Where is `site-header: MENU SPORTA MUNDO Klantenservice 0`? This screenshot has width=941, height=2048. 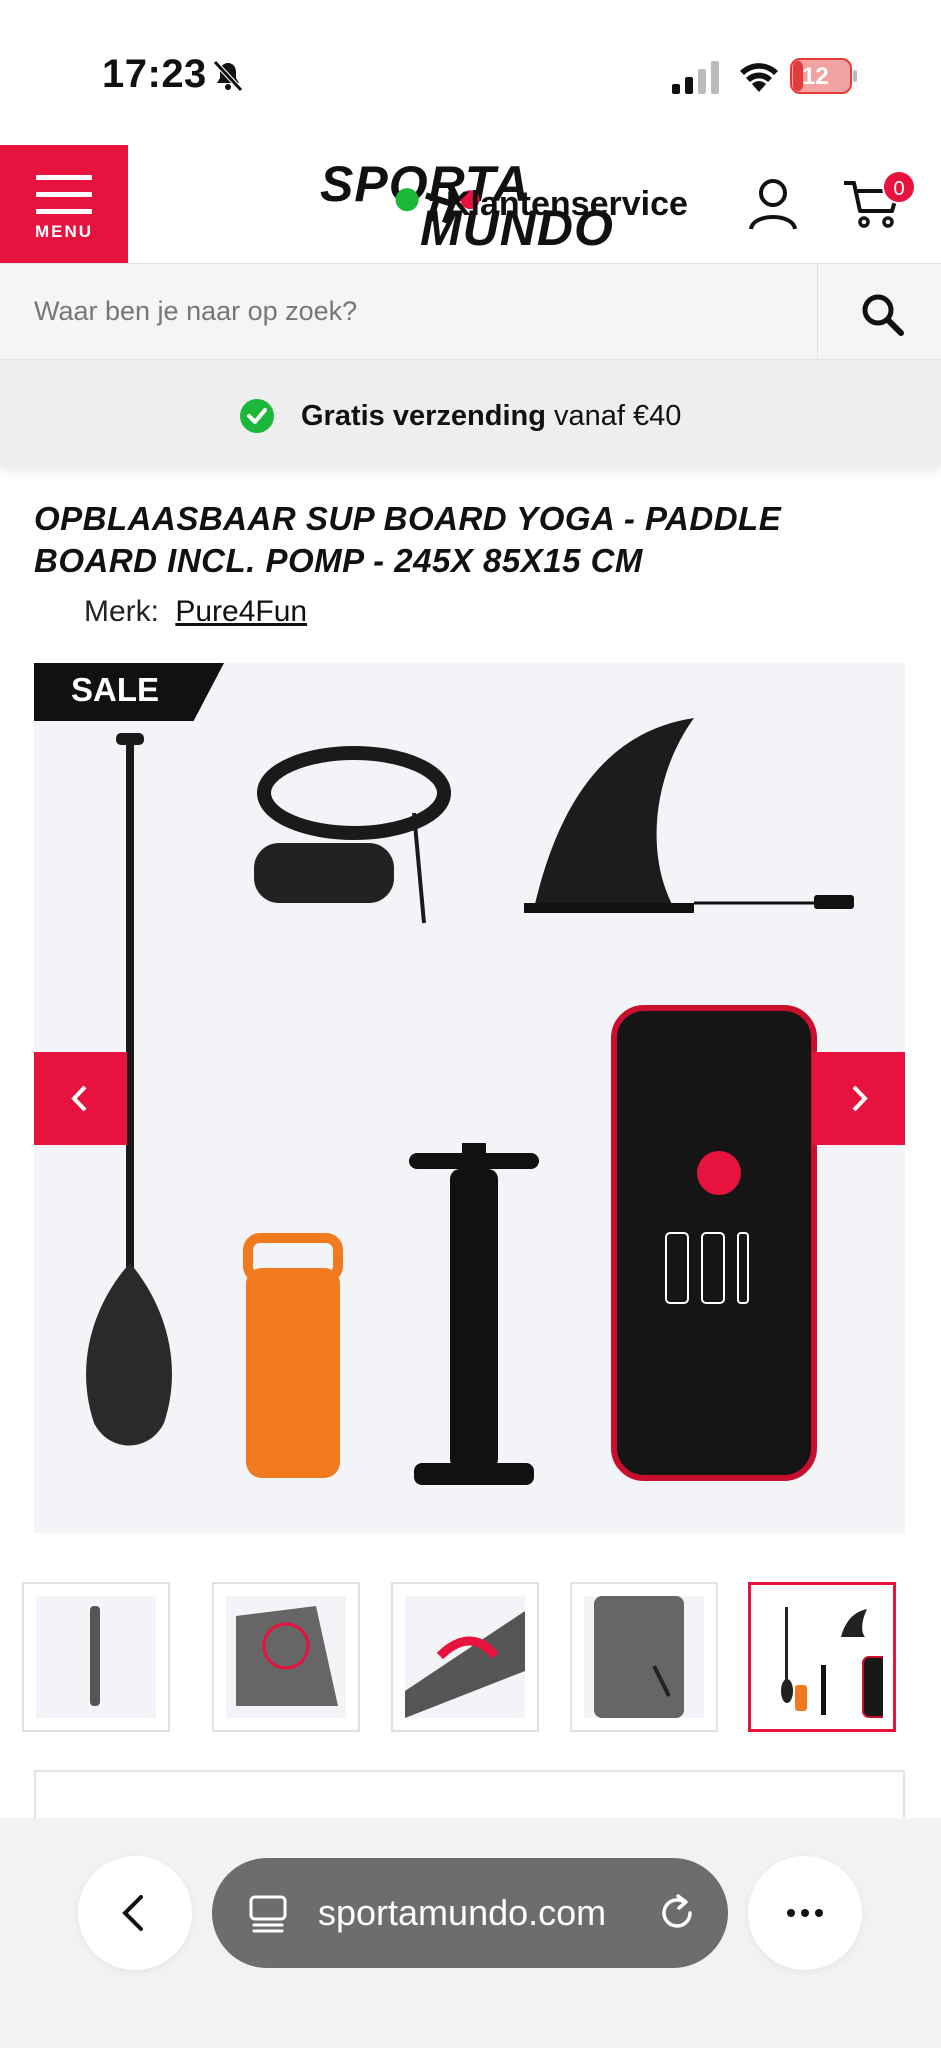 site-header: MENU SPORTA MUNDO Klantenservice 0 is located at coordinates (470, 204).